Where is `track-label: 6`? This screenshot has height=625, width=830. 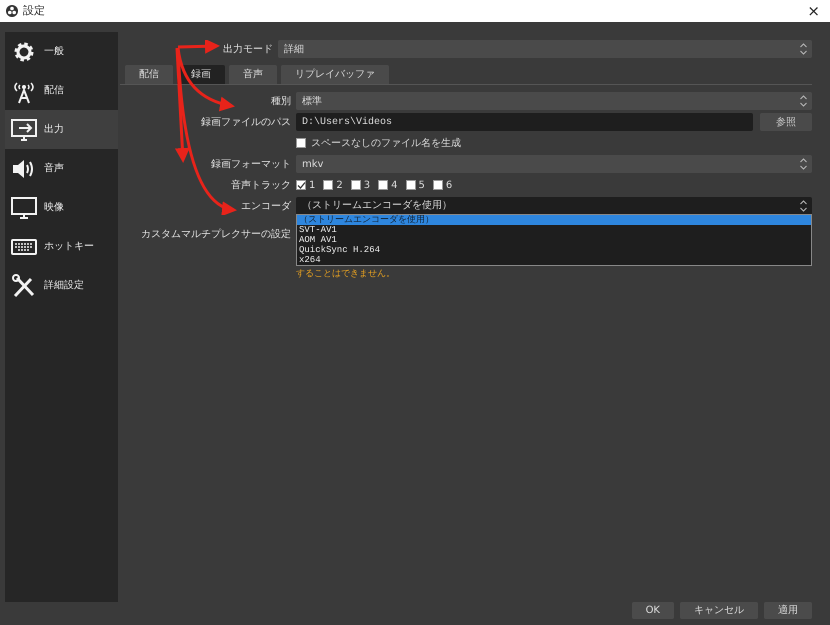
track-label: 6 is located at coordinates (449, 185).